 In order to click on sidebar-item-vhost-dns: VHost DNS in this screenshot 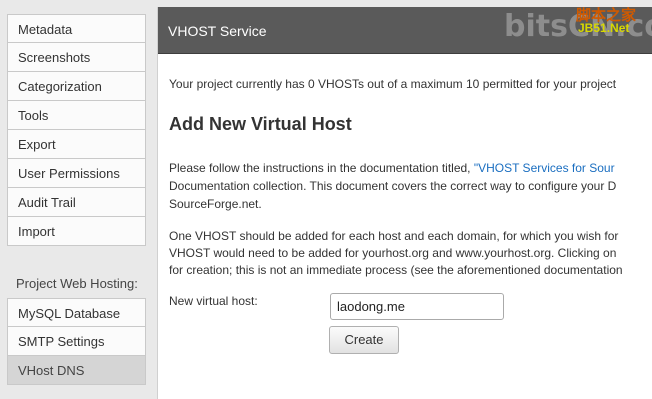, I will do `click(76, 370)`.